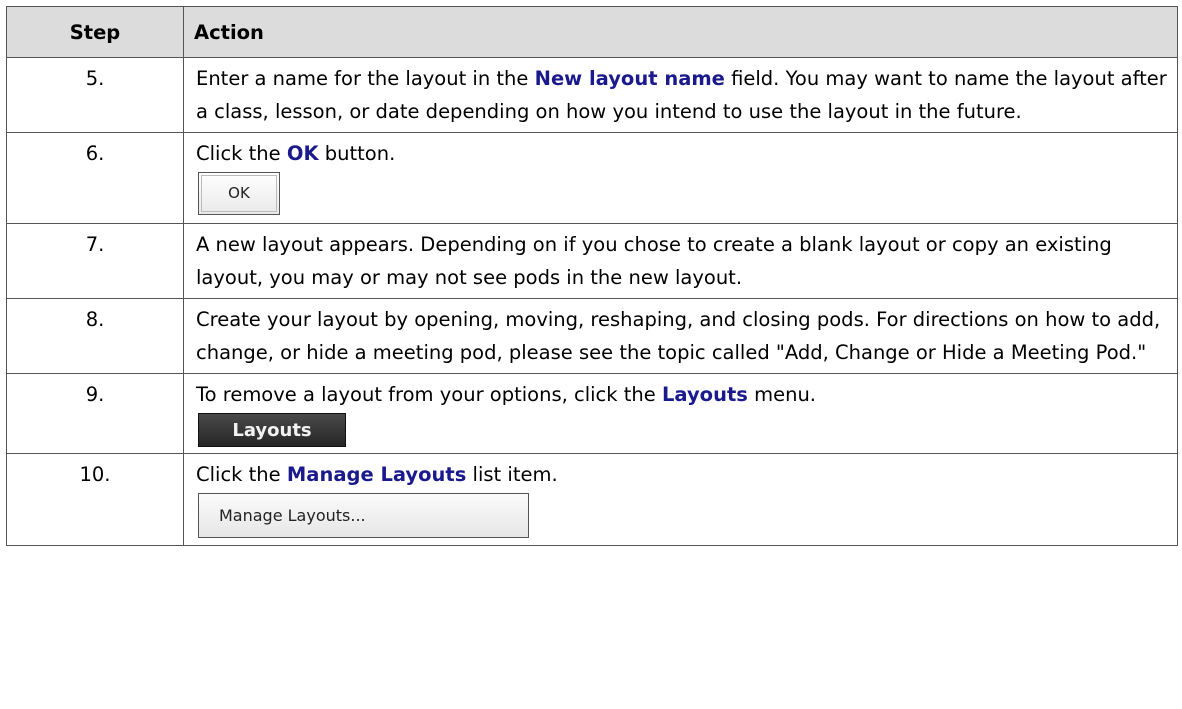  Describe the element at coordinates (95, 413) in the screenshot. I see `step-number: 9.` at that location.